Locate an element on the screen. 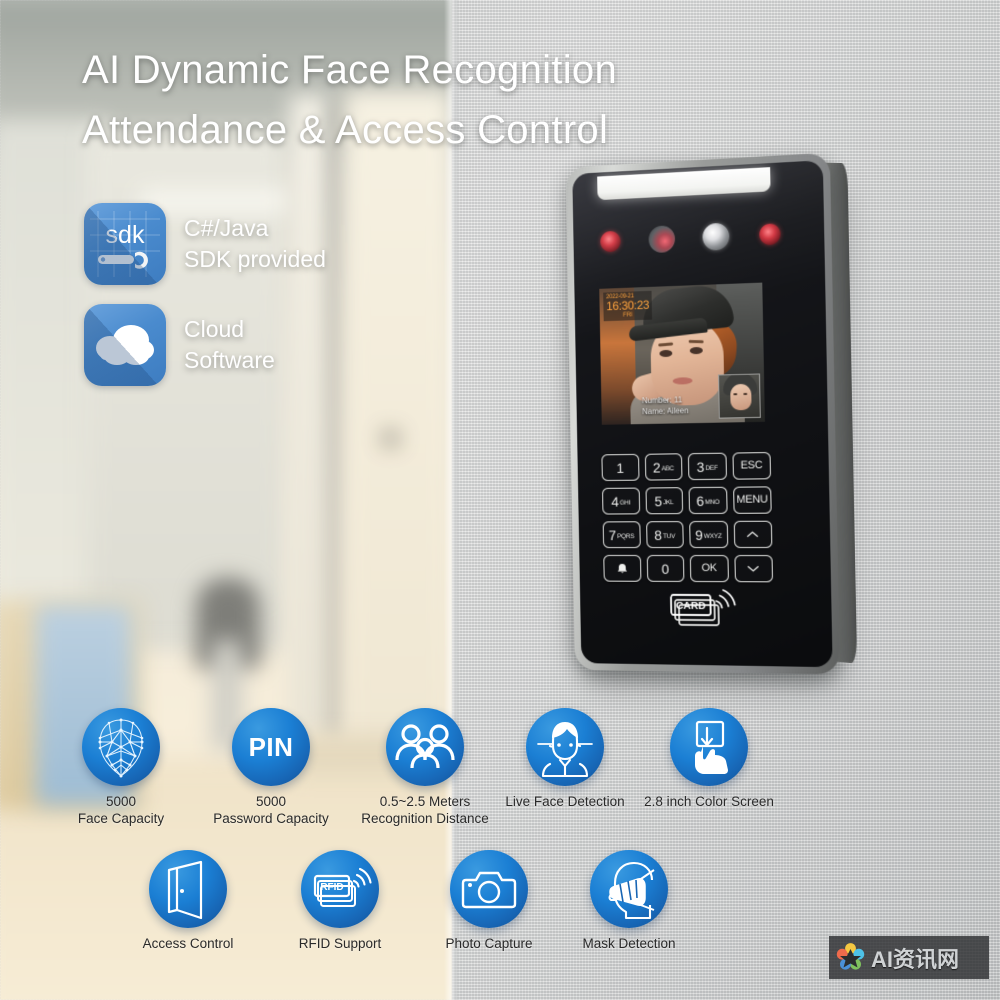 This screenshot has height=1000, width=1000. feature-rfid-support: RFID RFID Support is located at coordinates (340, 901).